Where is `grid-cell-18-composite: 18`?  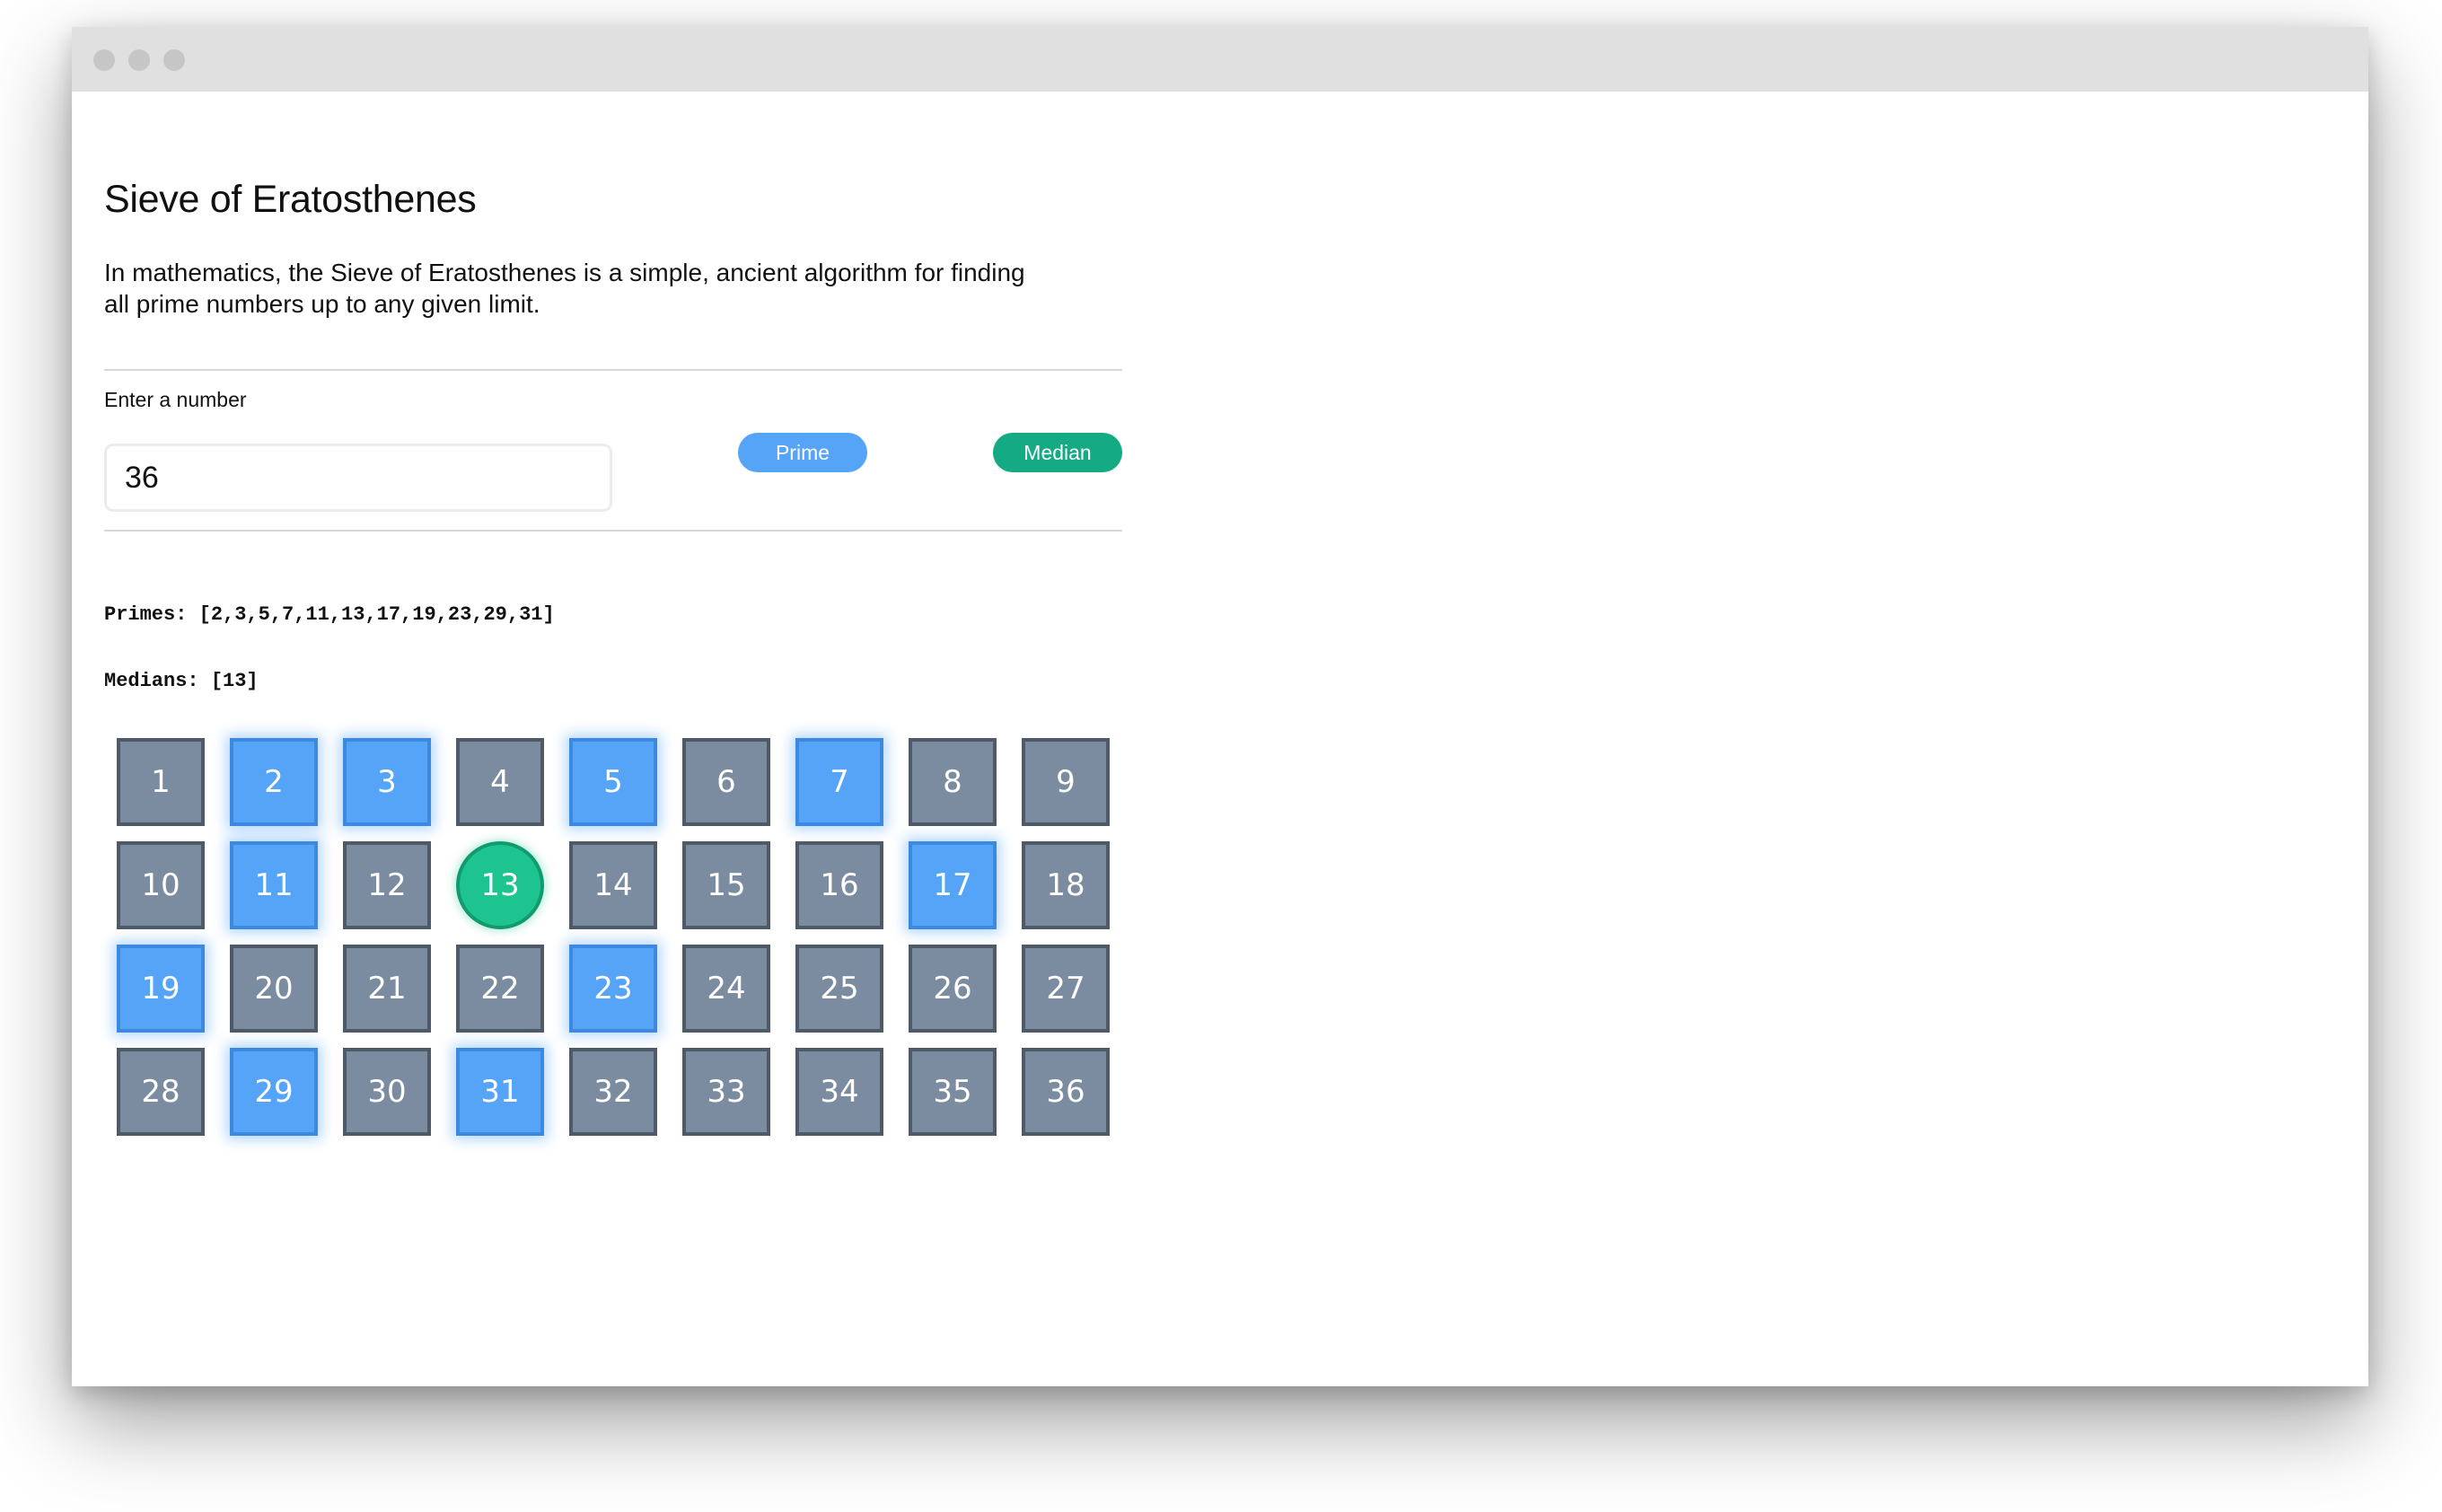
grid-cell-18-composite: 18 is located at coordinates (1066, 885).